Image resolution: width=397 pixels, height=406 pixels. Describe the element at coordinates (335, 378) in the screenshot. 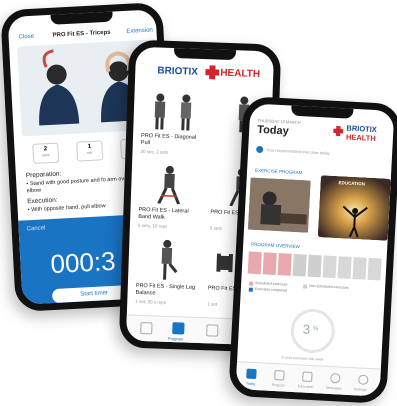

I see `messages-tab-icon` at that location.